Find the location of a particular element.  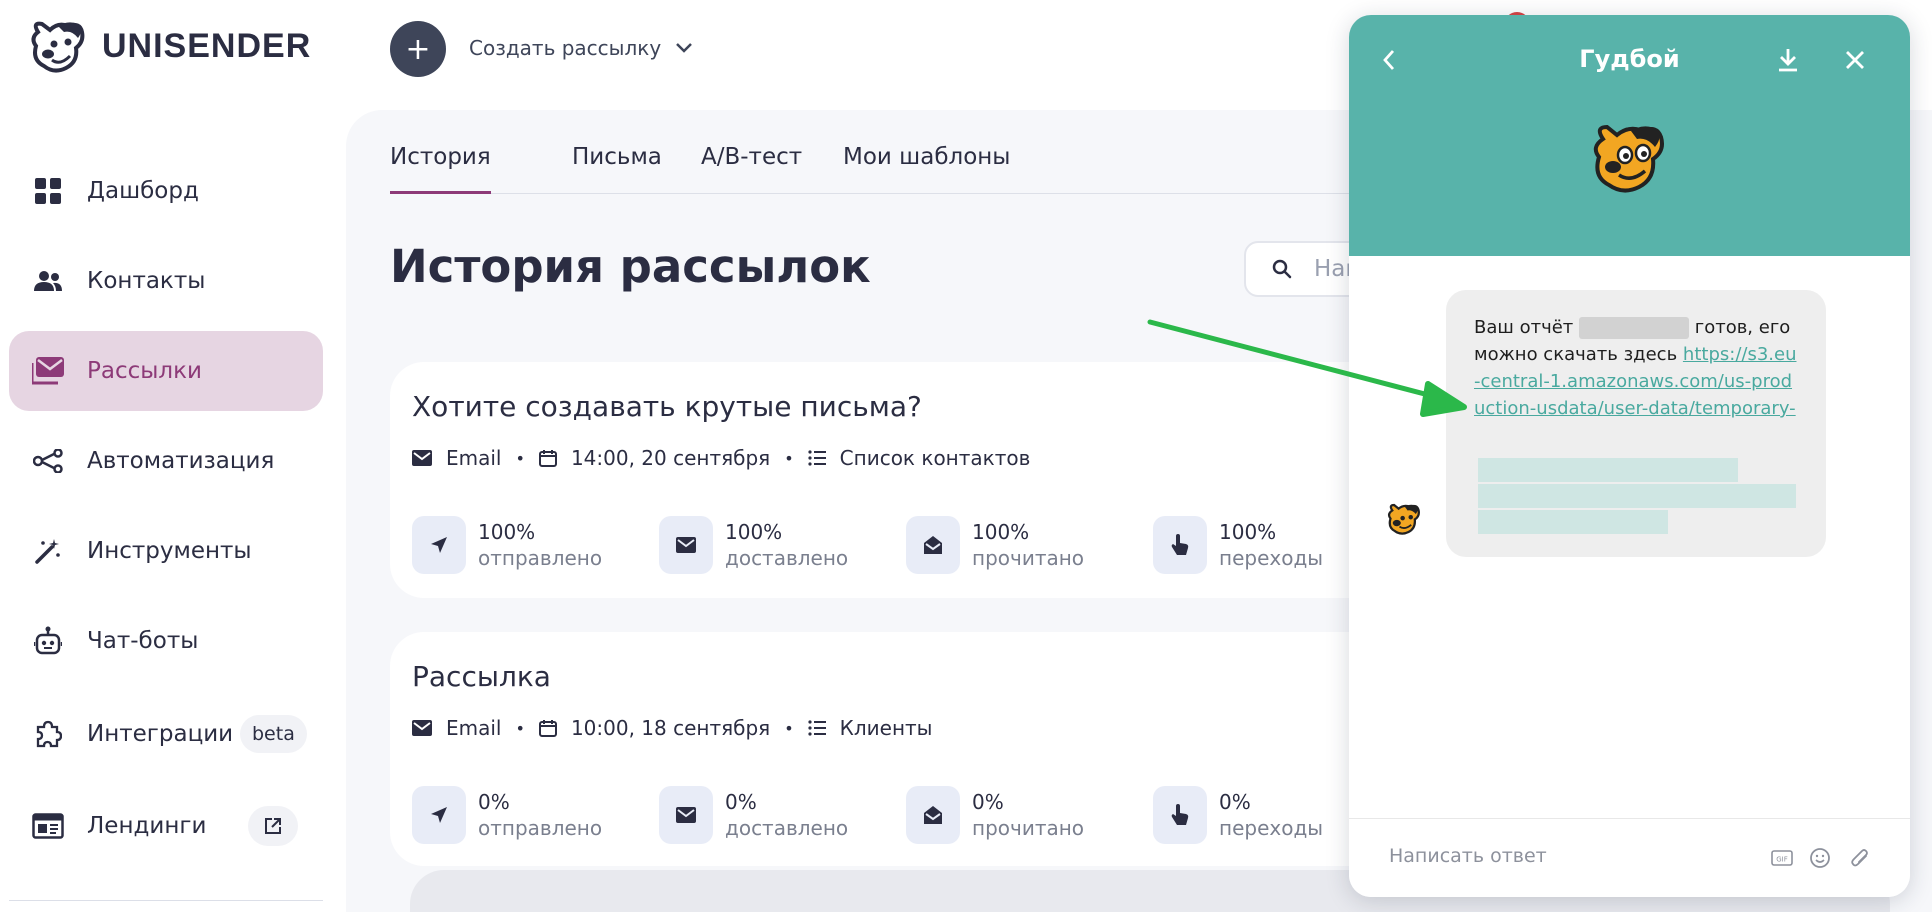

campaign-list: Клиенты is located at coordinates (886, 728).